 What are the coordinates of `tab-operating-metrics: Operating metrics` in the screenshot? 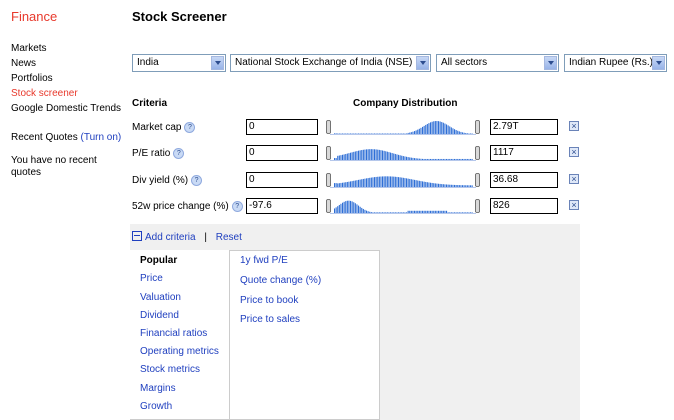 It's located at (179, 351).